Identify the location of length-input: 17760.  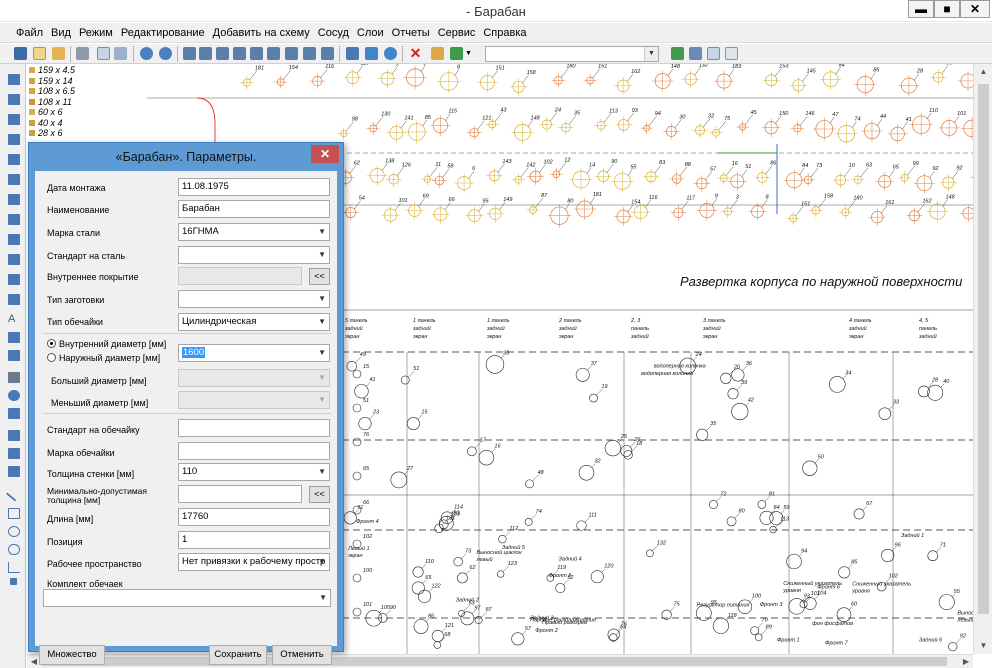
(254, 517).